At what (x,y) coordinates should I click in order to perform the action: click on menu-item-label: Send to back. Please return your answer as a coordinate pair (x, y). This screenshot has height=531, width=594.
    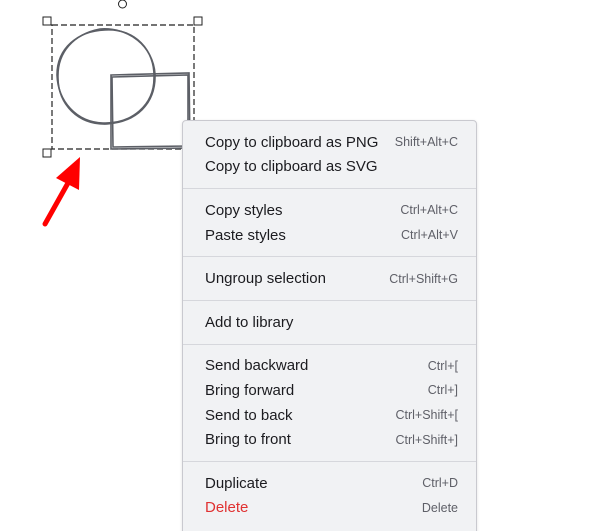
    Looking at the image, I should click on (249, 415).